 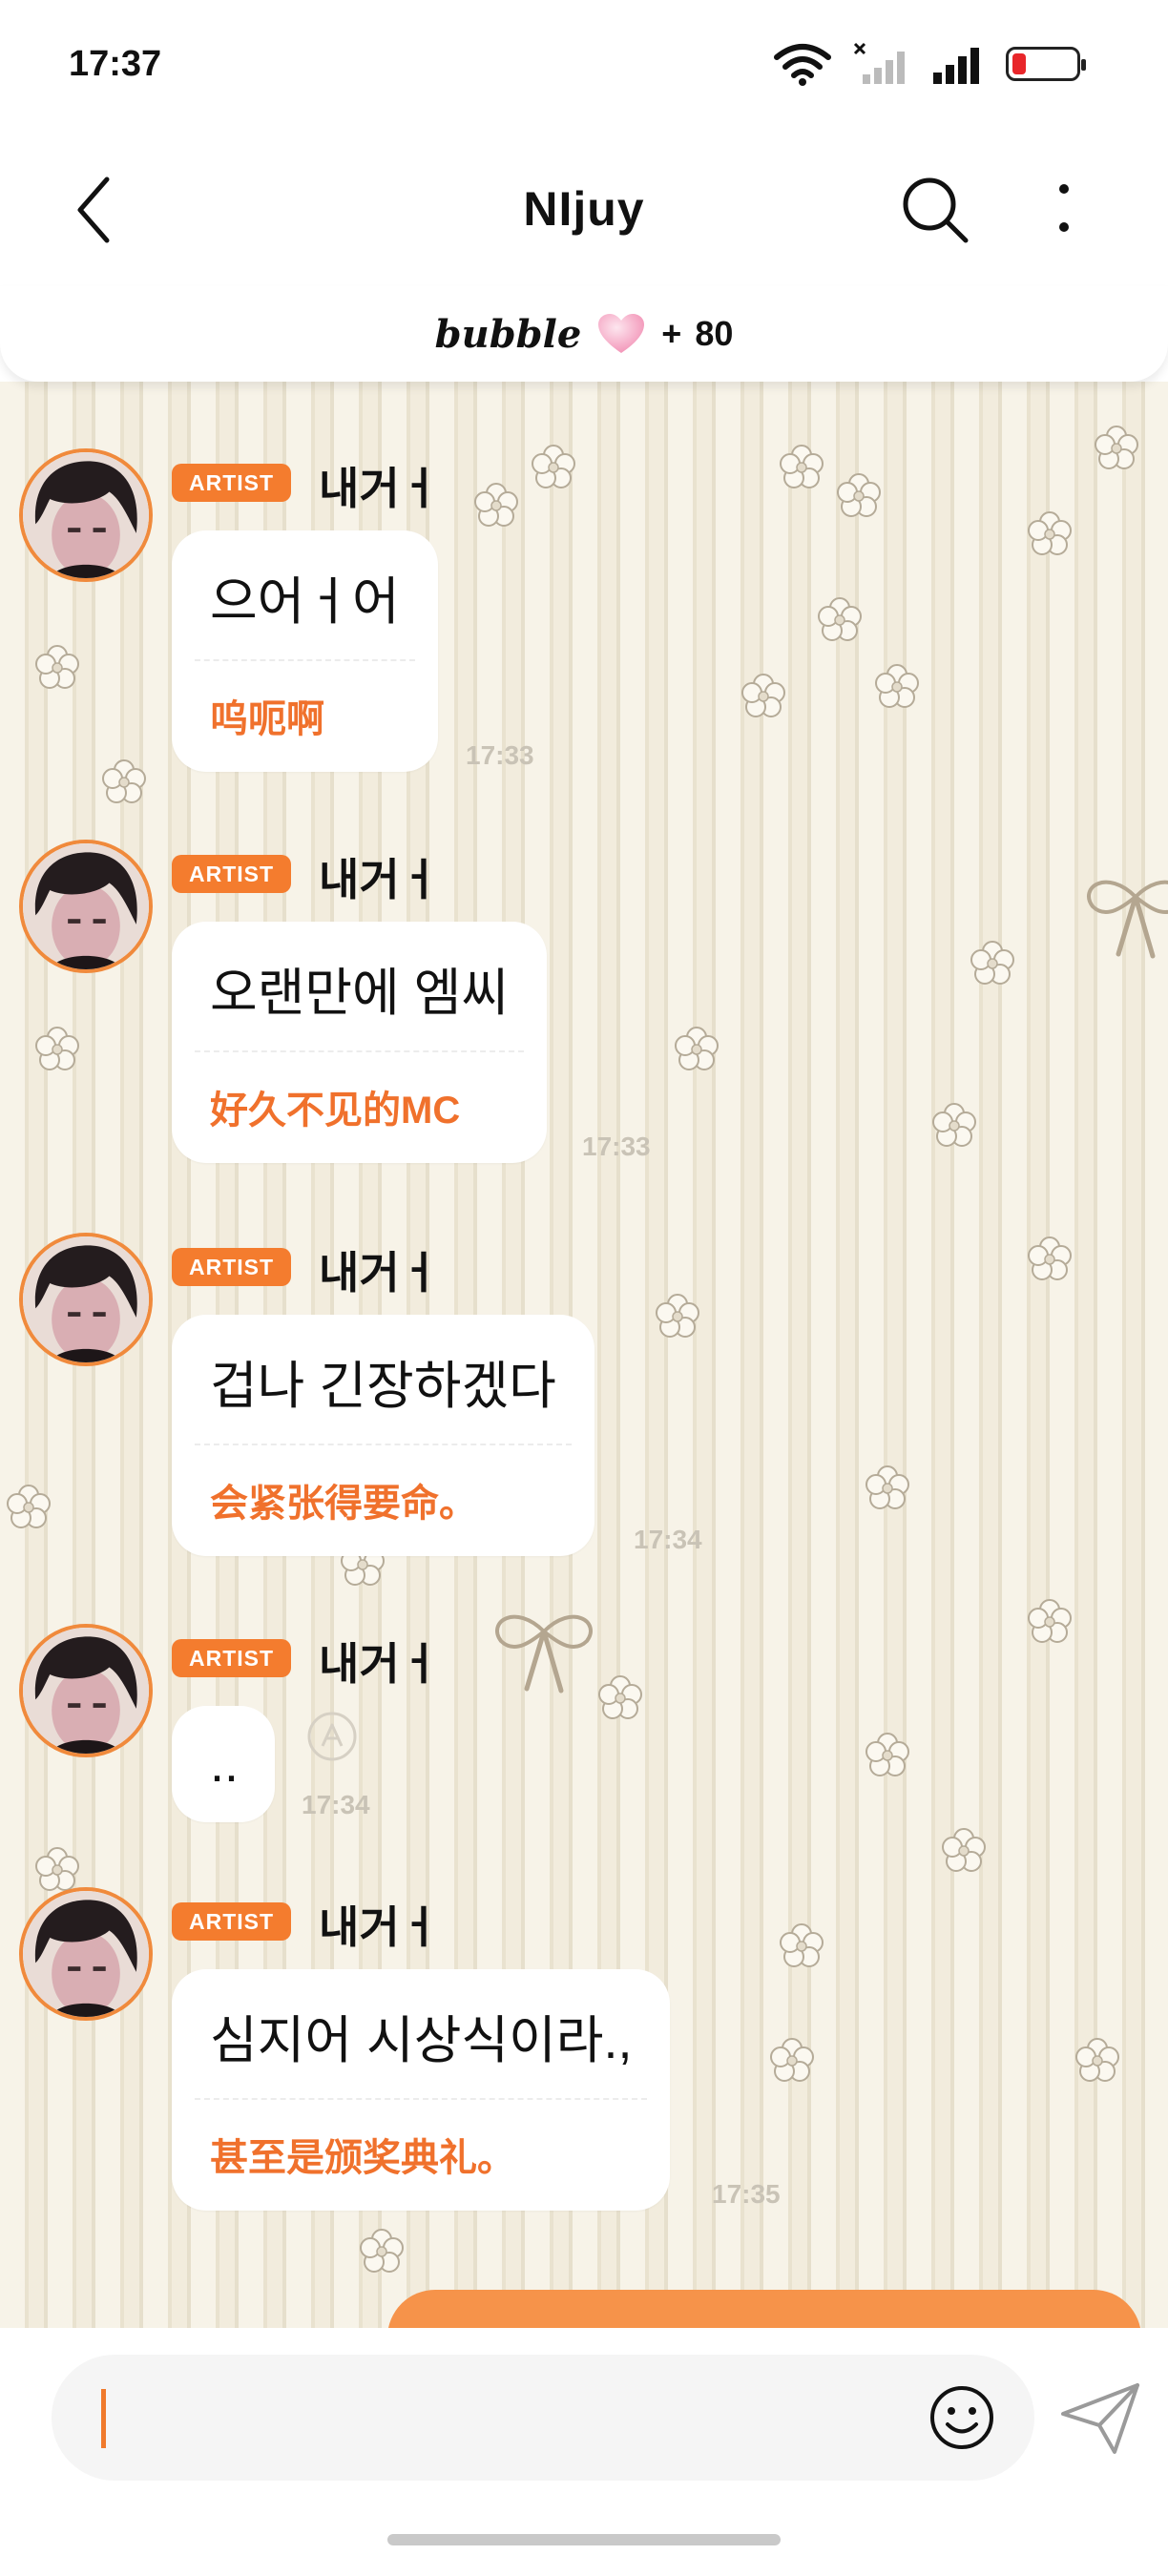 I want to click on message-translation: 甚至是颁奖典礼。, so click(x=362, y=2158).